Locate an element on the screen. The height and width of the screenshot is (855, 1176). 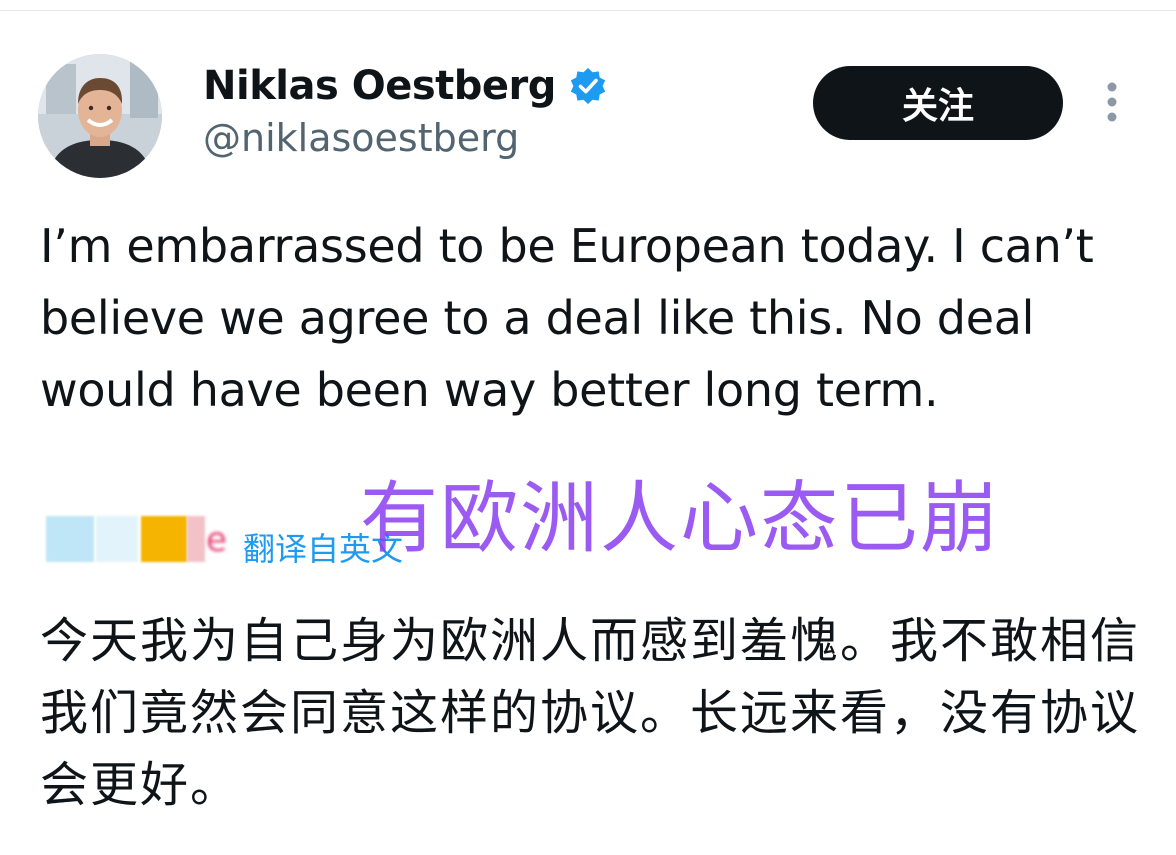
overlay-caption: 有欧洲人心态已崩 is located at coordinates (680, 519).